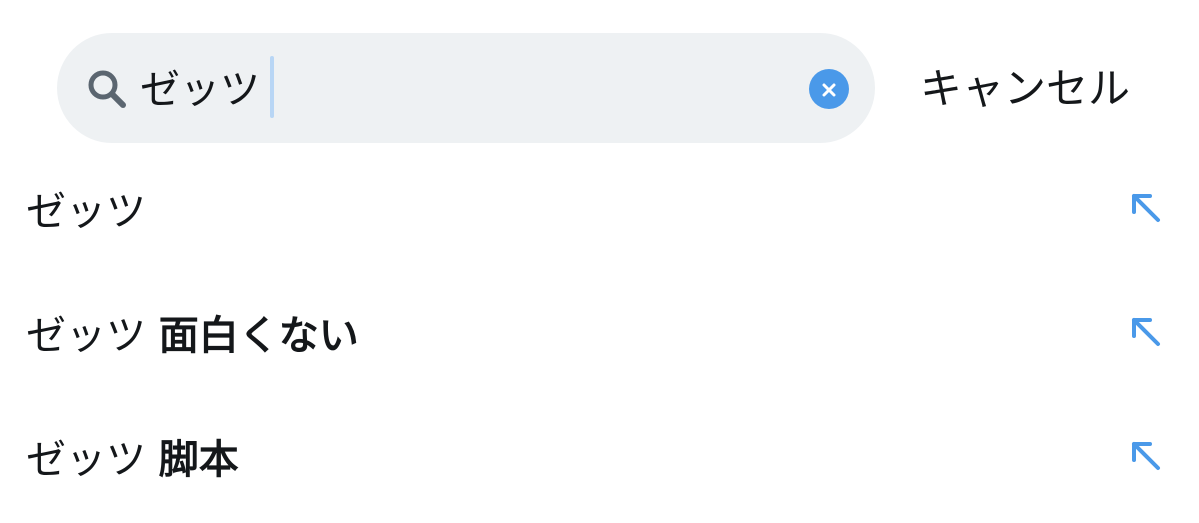  I want to click on clear-icon, so click(829, 89).